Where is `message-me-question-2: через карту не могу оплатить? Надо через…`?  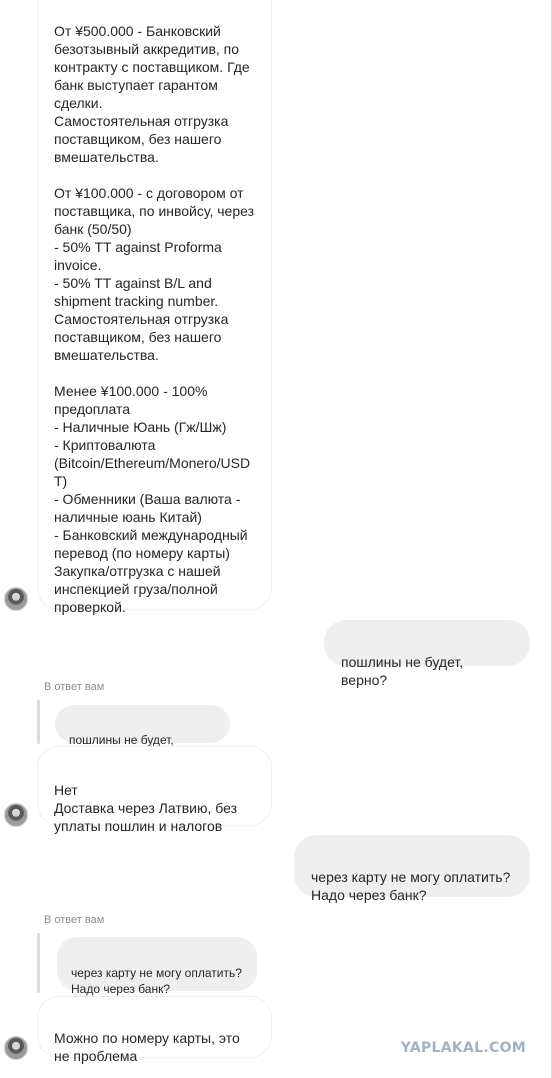
message-me-question-2: через карту не могу оплатить? Надо через… is located at coordinates (412, 869).